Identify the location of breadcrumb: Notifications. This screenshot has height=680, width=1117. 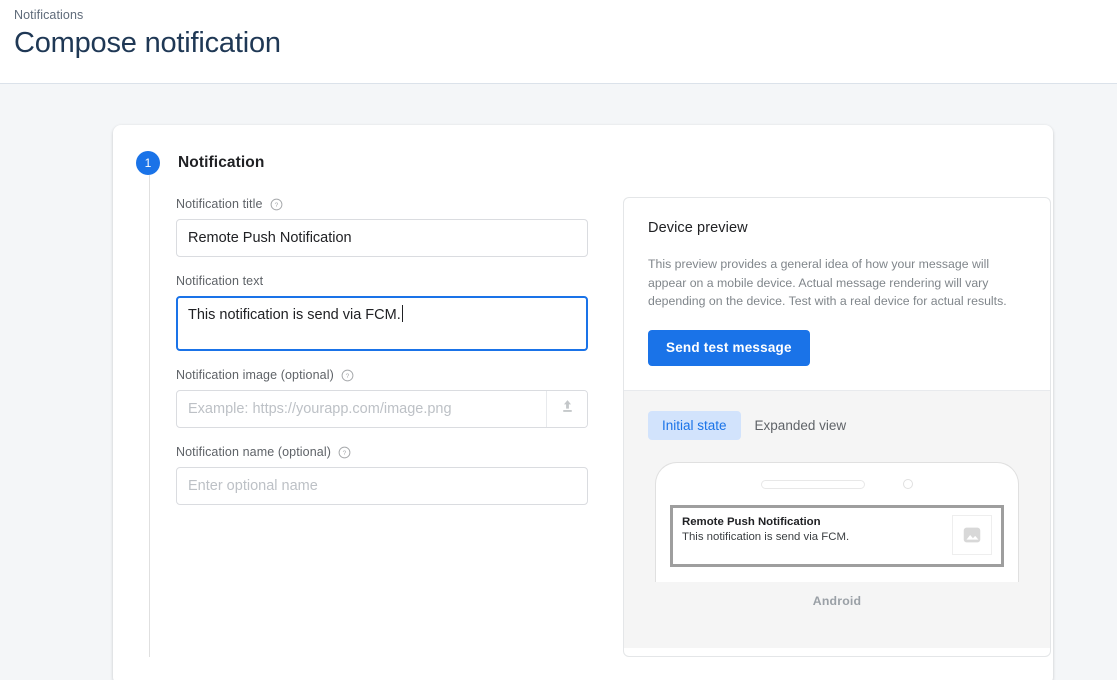
(565, 15).